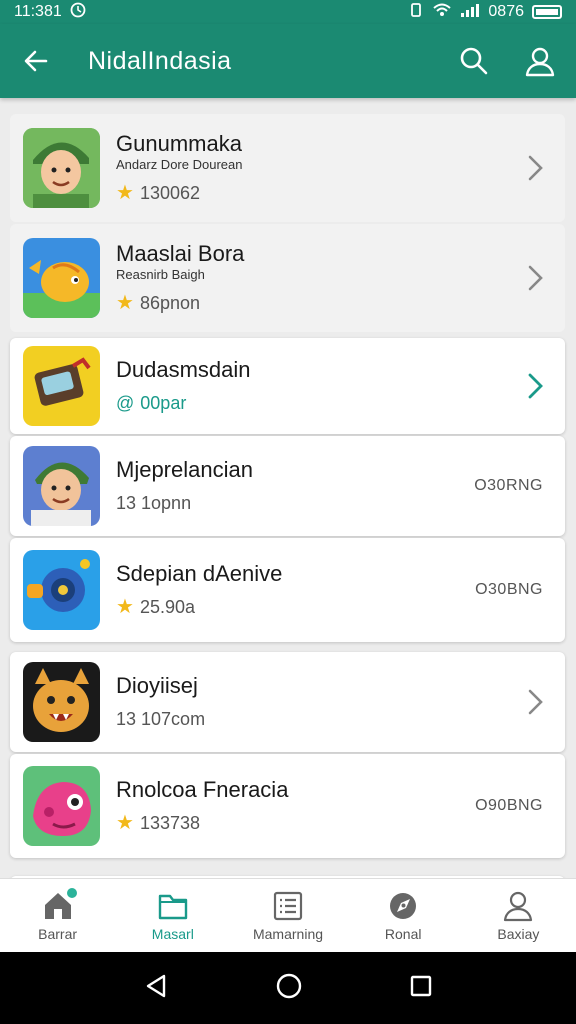  What do you see at coordinates (202, 789) in the screenshot?
I see `app-name: Rnolcoa Fneracia` at bounding box center [202, 789].